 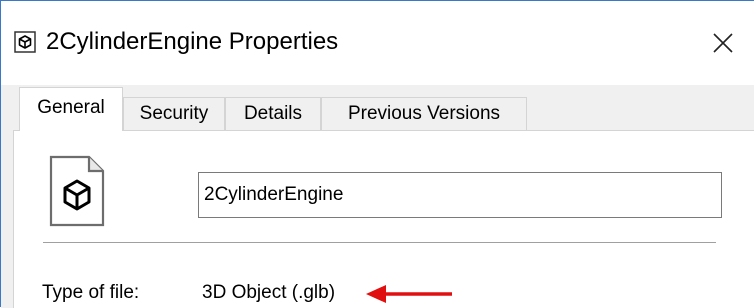 What do you see at coordinates (25, 42) in the screenshot?
I see `3d-object-cube-icon` at bounding box center [25, 42].